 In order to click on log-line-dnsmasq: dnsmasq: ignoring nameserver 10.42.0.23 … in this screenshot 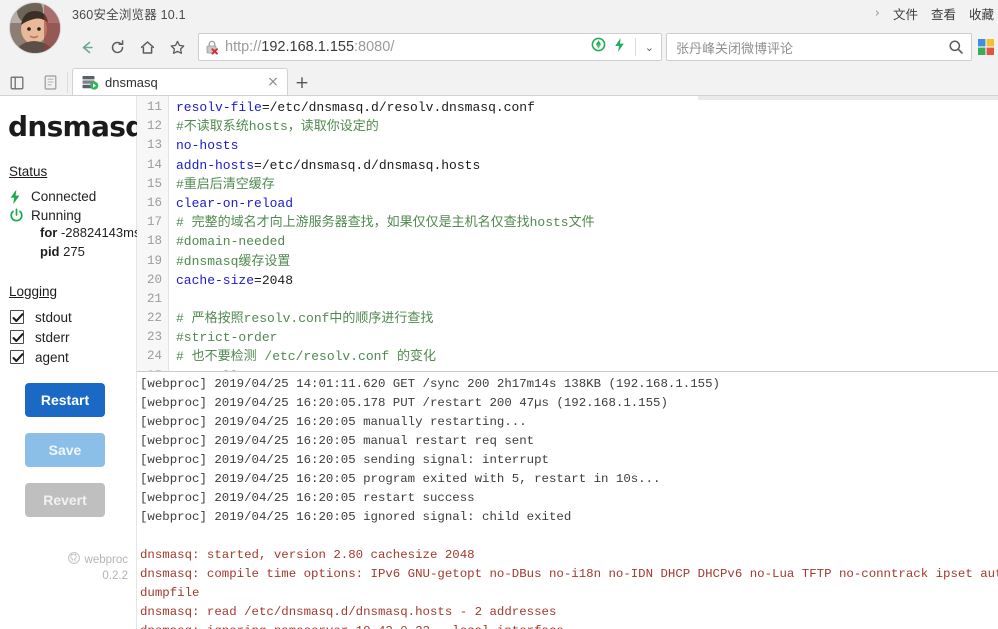, I will do `click(569, 625)`.